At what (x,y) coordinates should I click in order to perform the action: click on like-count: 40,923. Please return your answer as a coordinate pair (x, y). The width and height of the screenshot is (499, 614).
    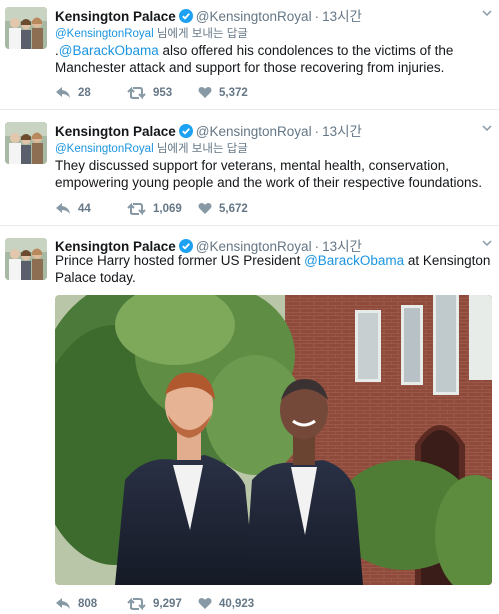
    Looking at the image, I should click on (237, 603).